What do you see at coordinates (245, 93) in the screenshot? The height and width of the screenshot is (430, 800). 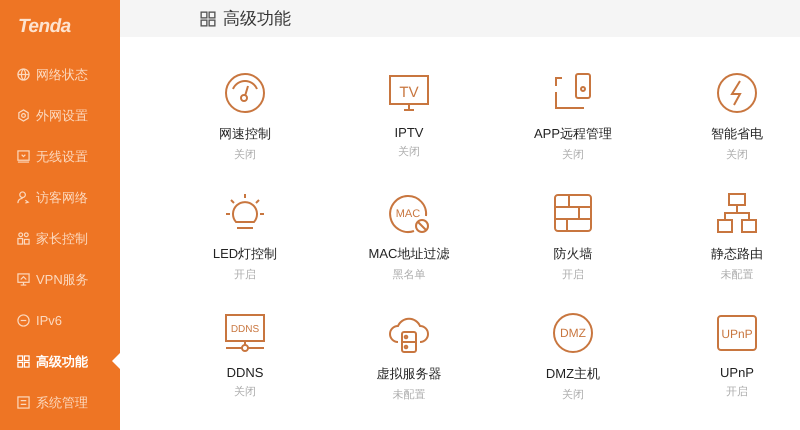 I see `gauge-icon` at bounding box center [245, 93].